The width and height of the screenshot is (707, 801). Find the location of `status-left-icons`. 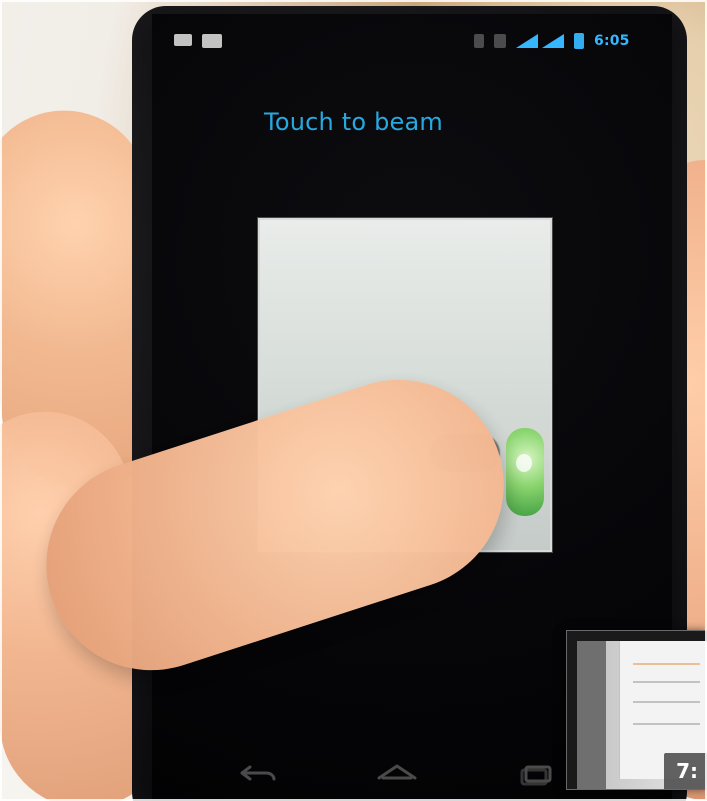

status-left-icons is located at coordinates (198, 41).